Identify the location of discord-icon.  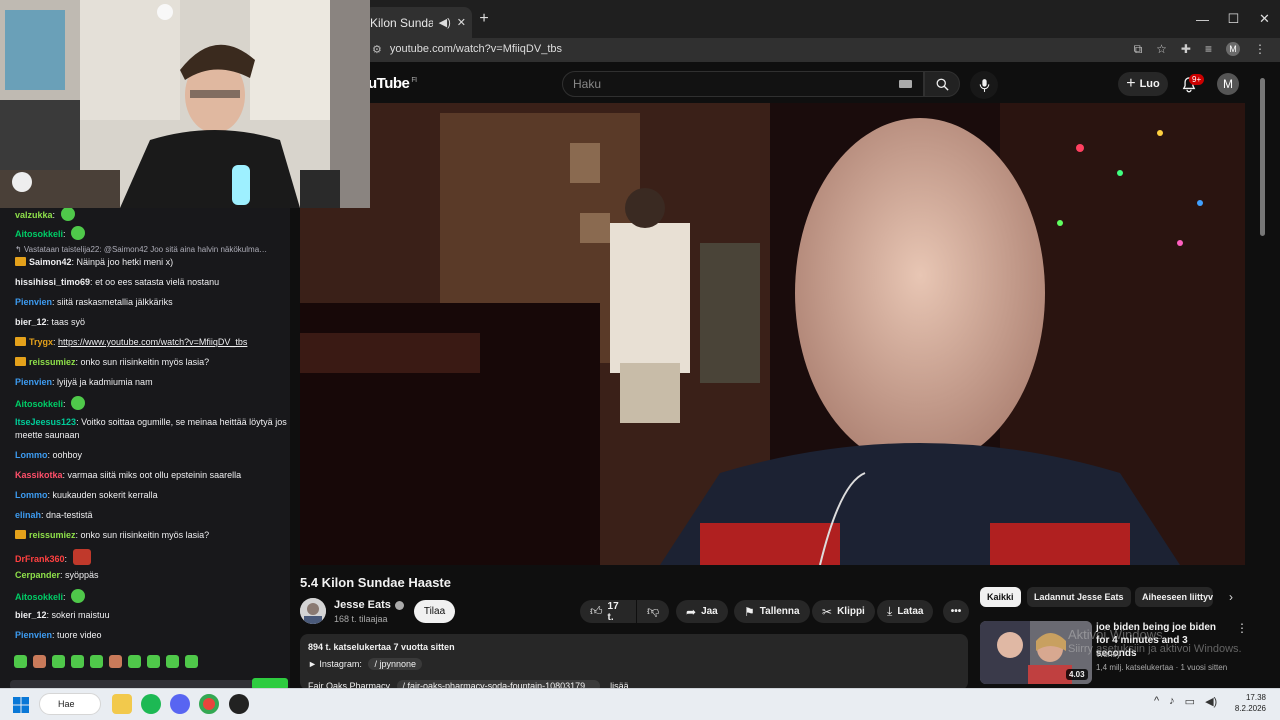
(180, 704).